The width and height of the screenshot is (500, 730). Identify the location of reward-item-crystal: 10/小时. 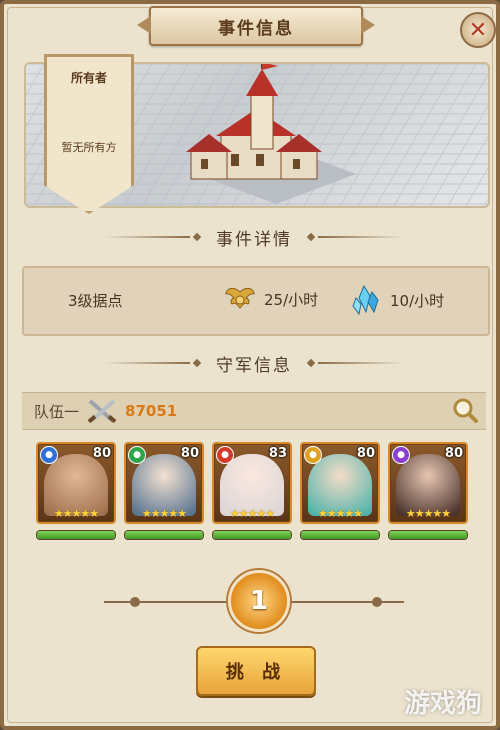
(397, 300).